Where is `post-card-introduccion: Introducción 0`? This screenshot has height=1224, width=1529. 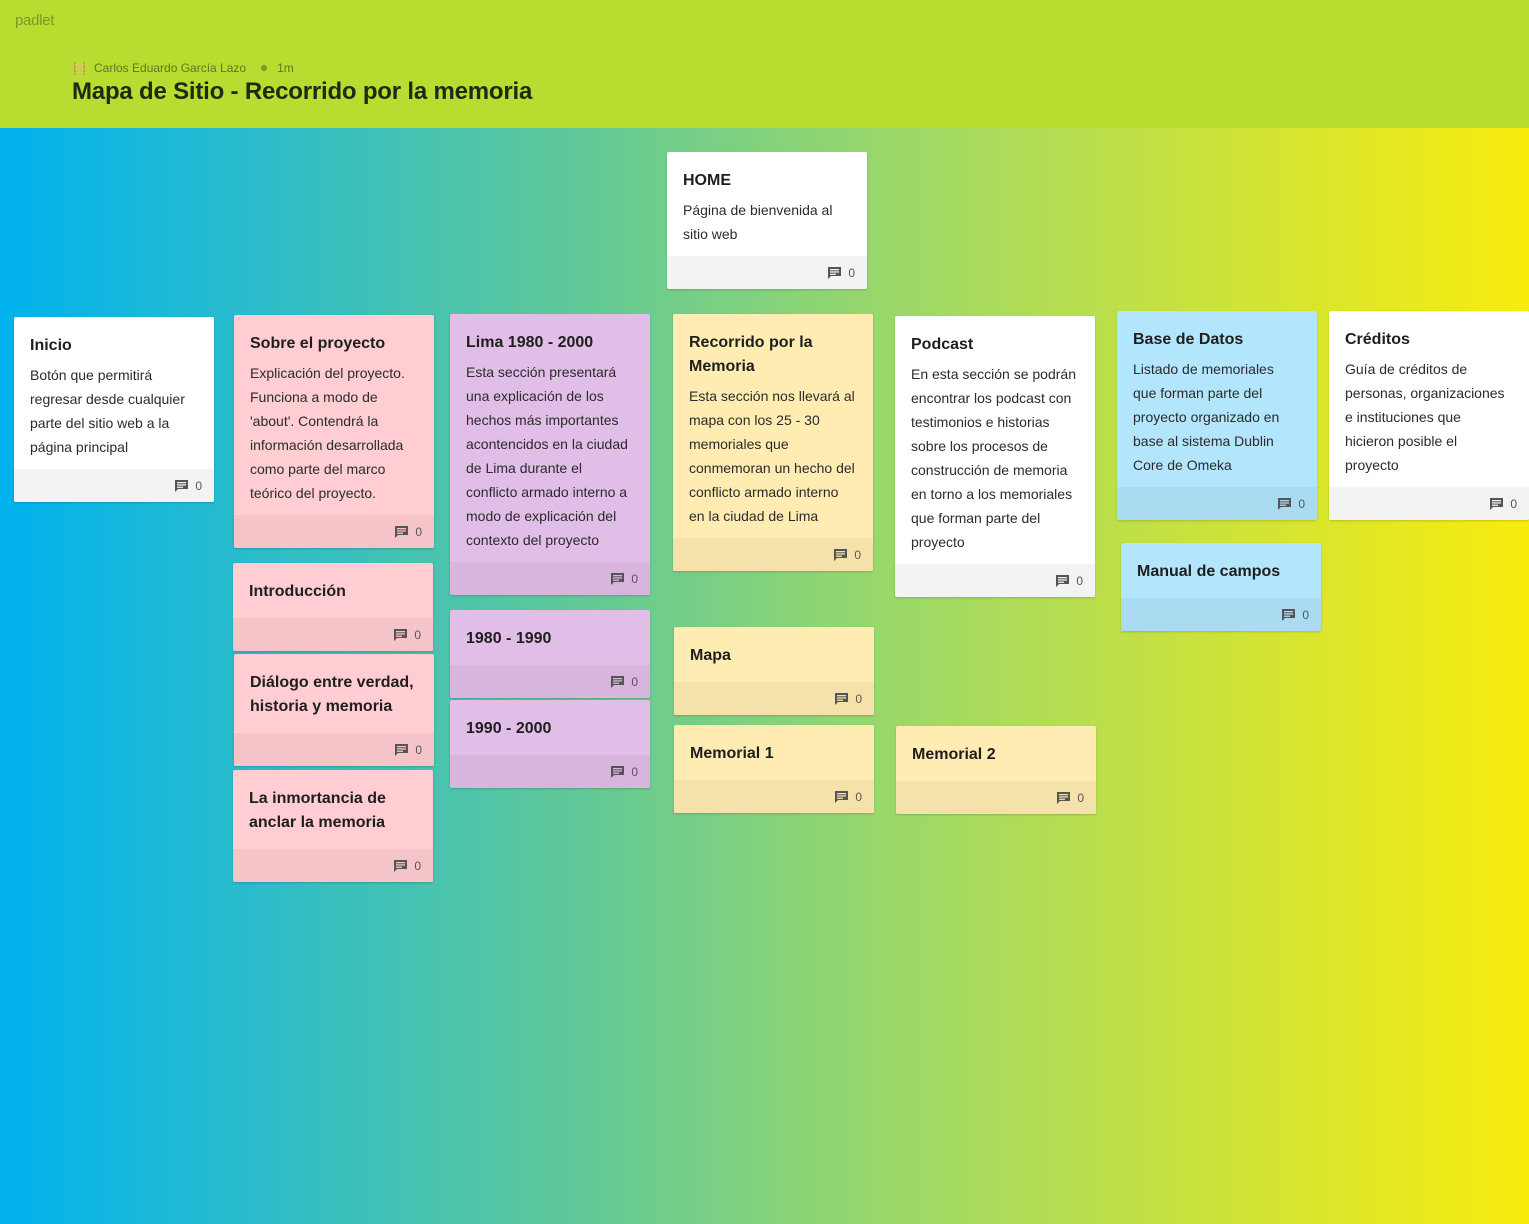
post-card-introduccion: Introducción 0 is located at coordinates (333, 607).